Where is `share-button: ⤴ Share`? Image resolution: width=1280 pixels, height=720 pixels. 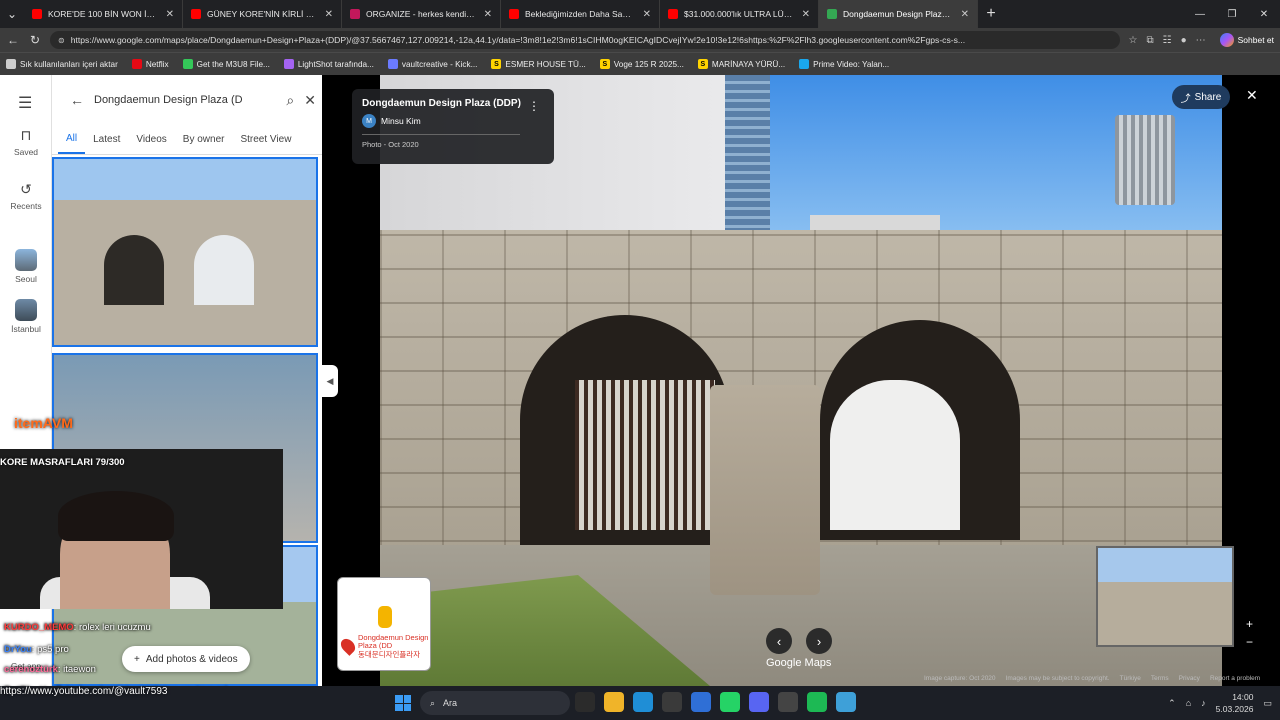
share-button: ⤴ Share is located at coordinates (1201, 97).